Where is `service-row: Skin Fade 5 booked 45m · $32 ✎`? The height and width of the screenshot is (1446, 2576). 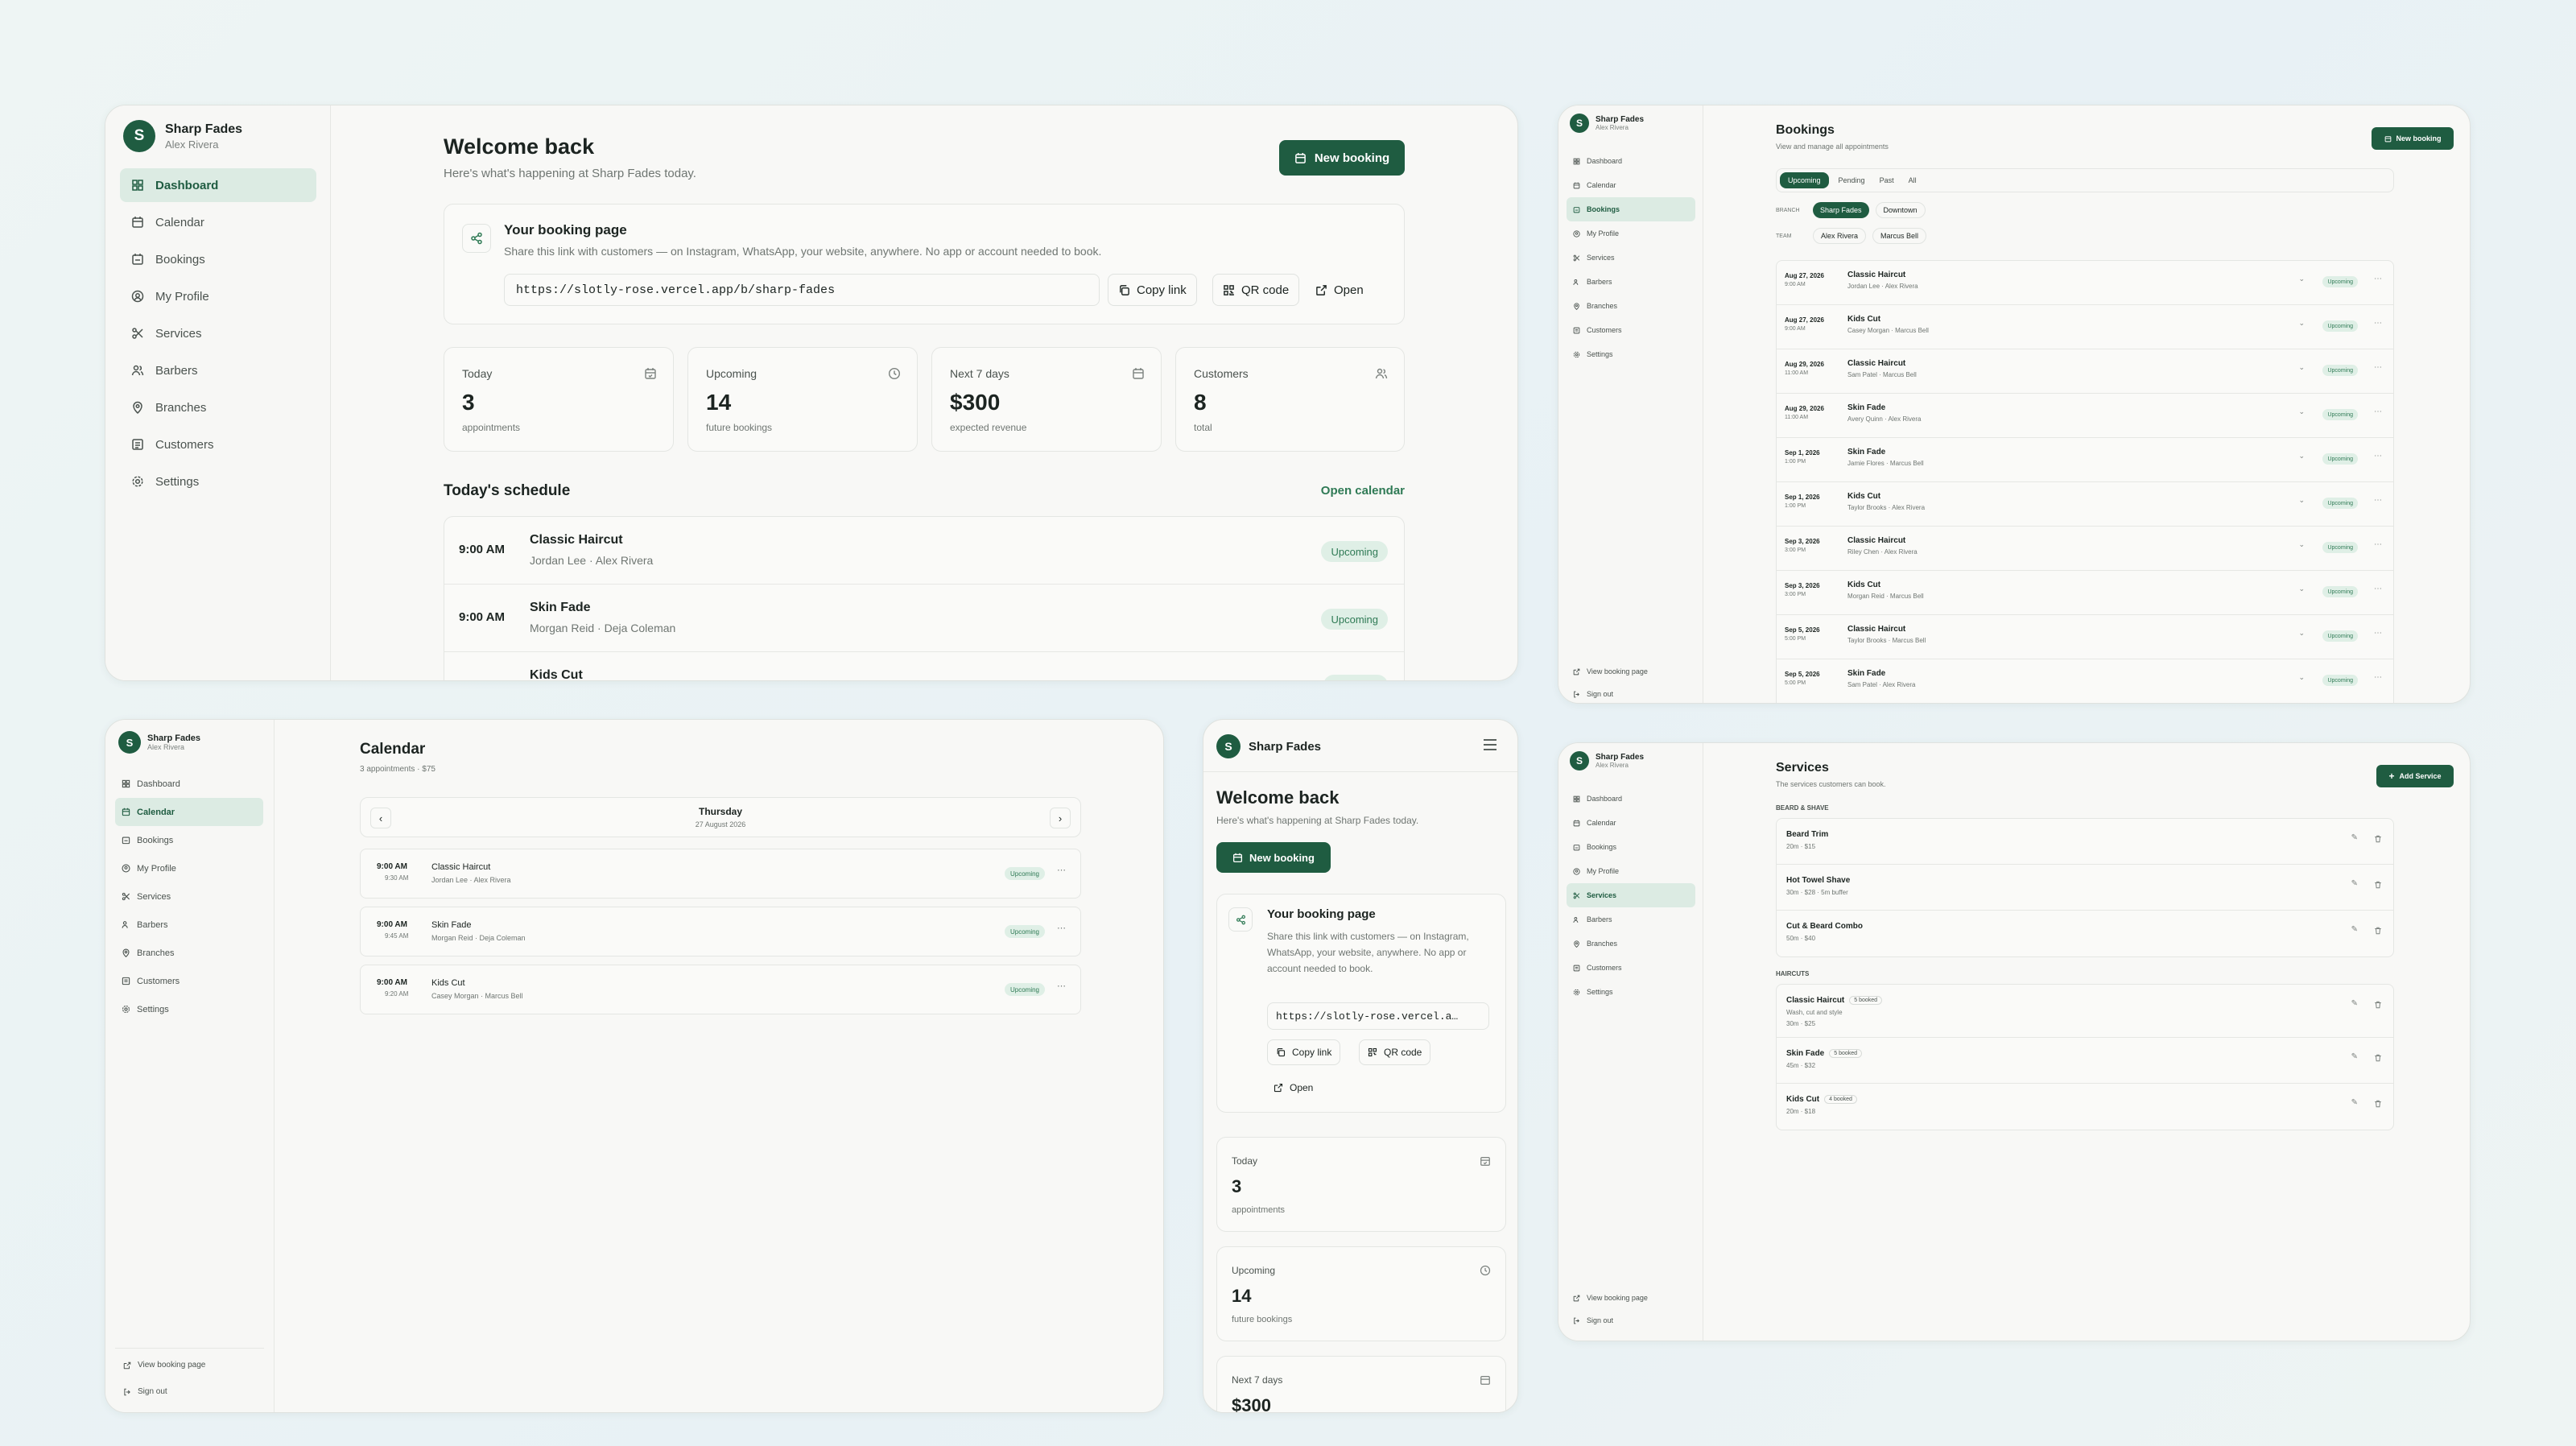 service-row: Skin Fade 5 booked 45m · $32 ✎ is located at coordinates (2085, 1061).